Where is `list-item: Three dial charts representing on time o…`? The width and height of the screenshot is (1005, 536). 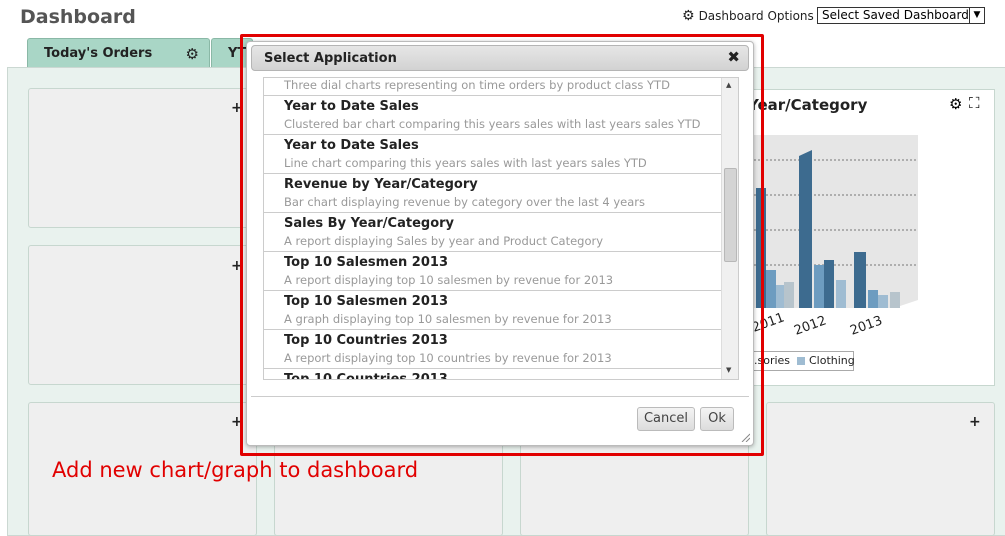
list-item: Three dial charts representing on time o… is located at coordinates (492, 87).